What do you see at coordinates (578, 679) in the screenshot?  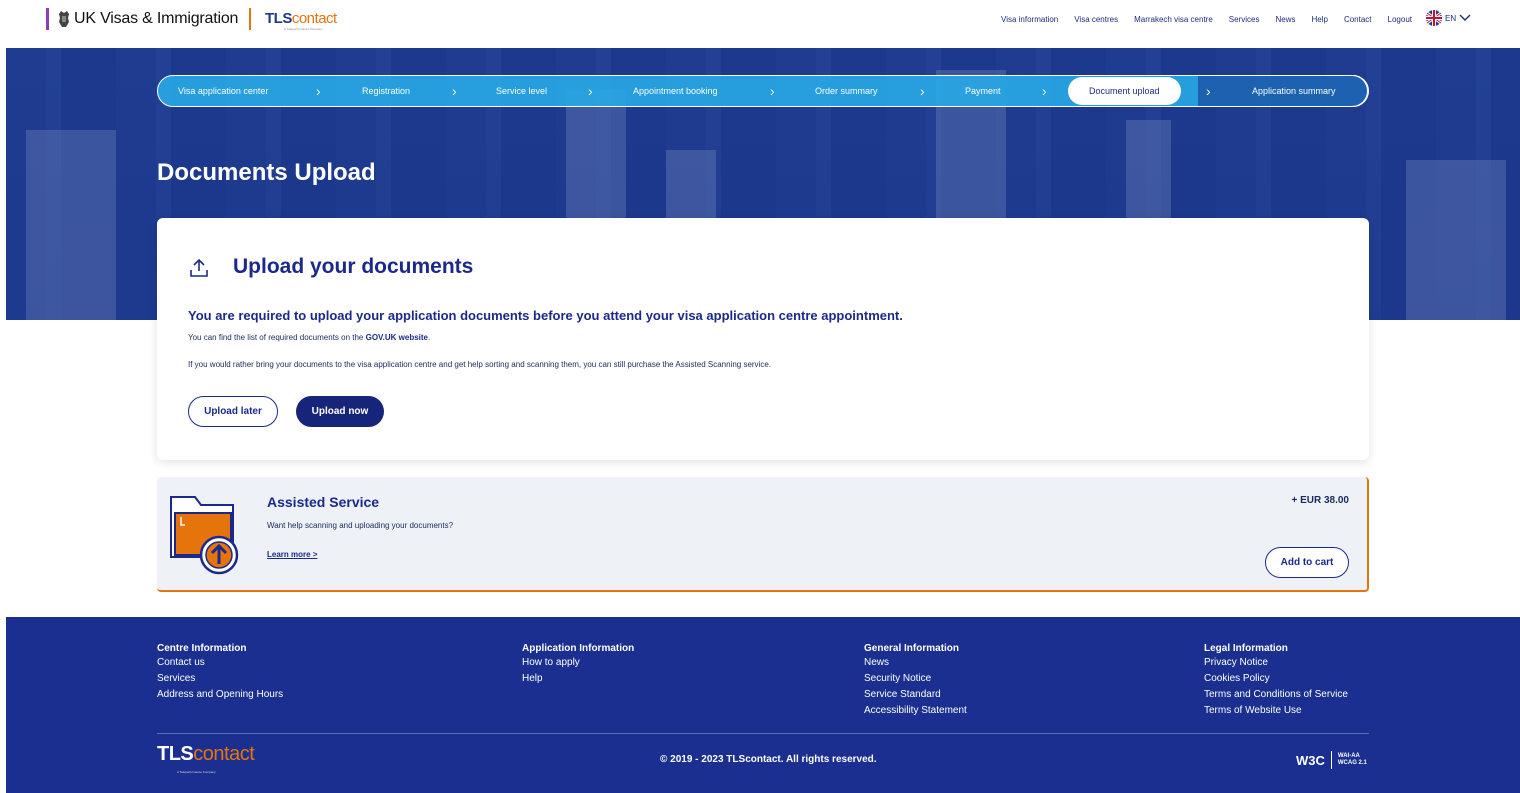 I see `footer-link-help: Help` at bounding box center [578, 679].